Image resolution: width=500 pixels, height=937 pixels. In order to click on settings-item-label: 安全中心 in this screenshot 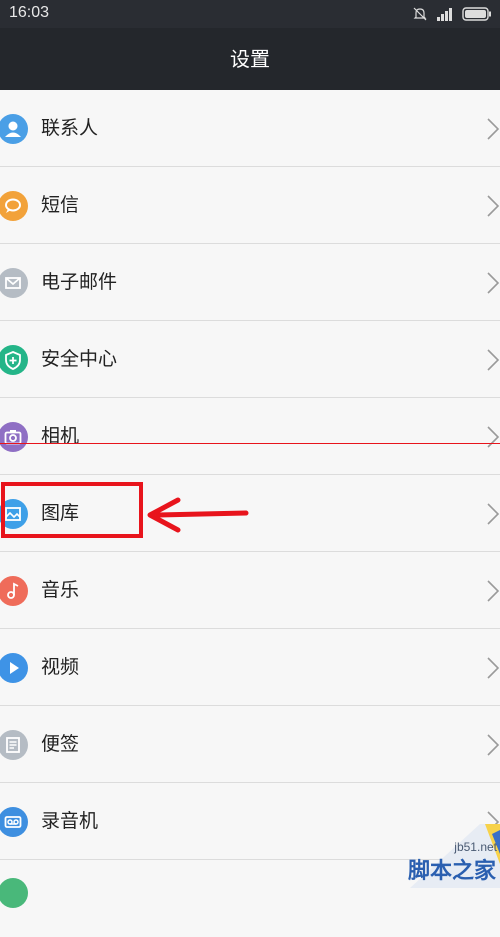, I will do `click(79, 359)`.